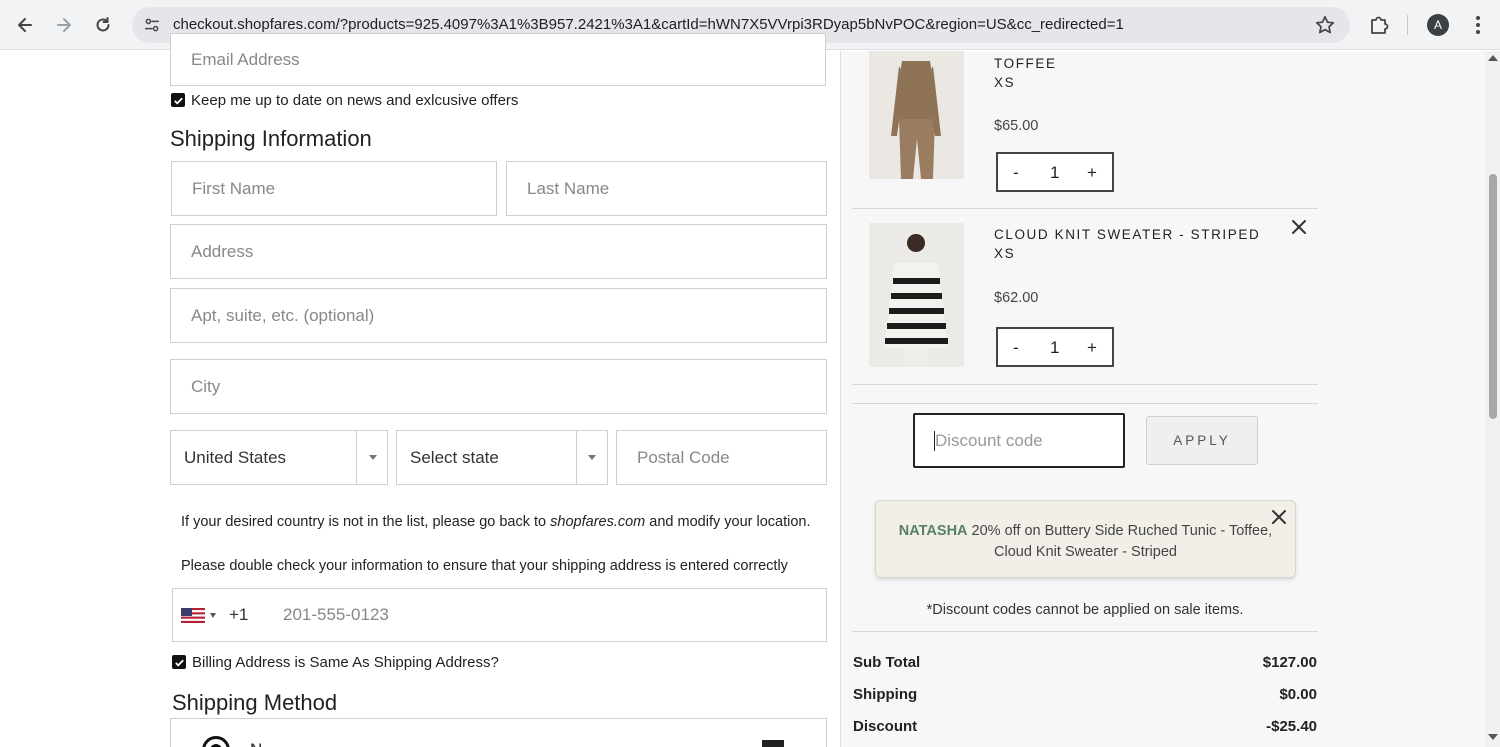 This screenshot has width=1500, height=747. I want to click on us-flag-icon, so click(193, 615).